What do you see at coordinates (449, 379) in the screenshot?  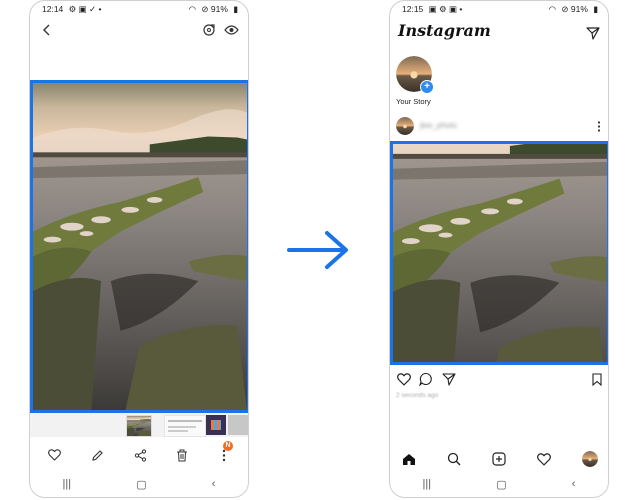 I see `send-icon` at bounding box center [449, 379].